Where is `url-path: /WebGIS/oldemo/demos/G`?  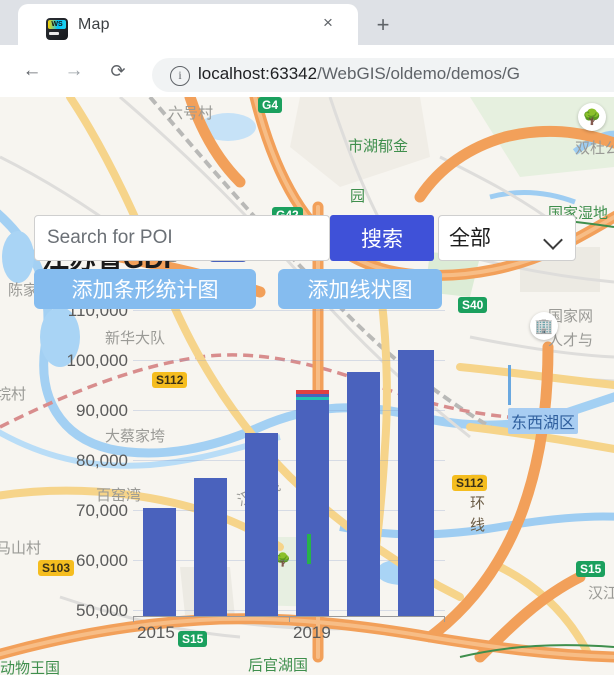 url-path: /WebGIS/oldemo/demos/G is located at coordinates (418, 73).